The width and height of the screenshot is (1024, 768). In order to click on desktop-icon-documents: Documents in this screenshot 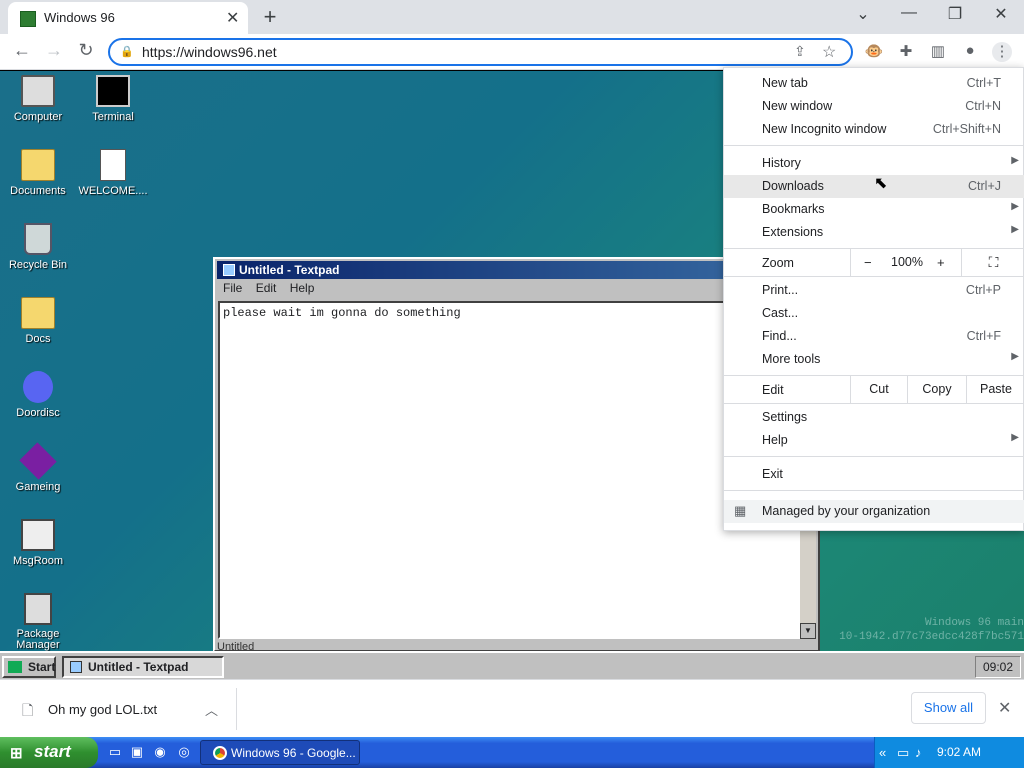, I will do `click(38, 173)`.